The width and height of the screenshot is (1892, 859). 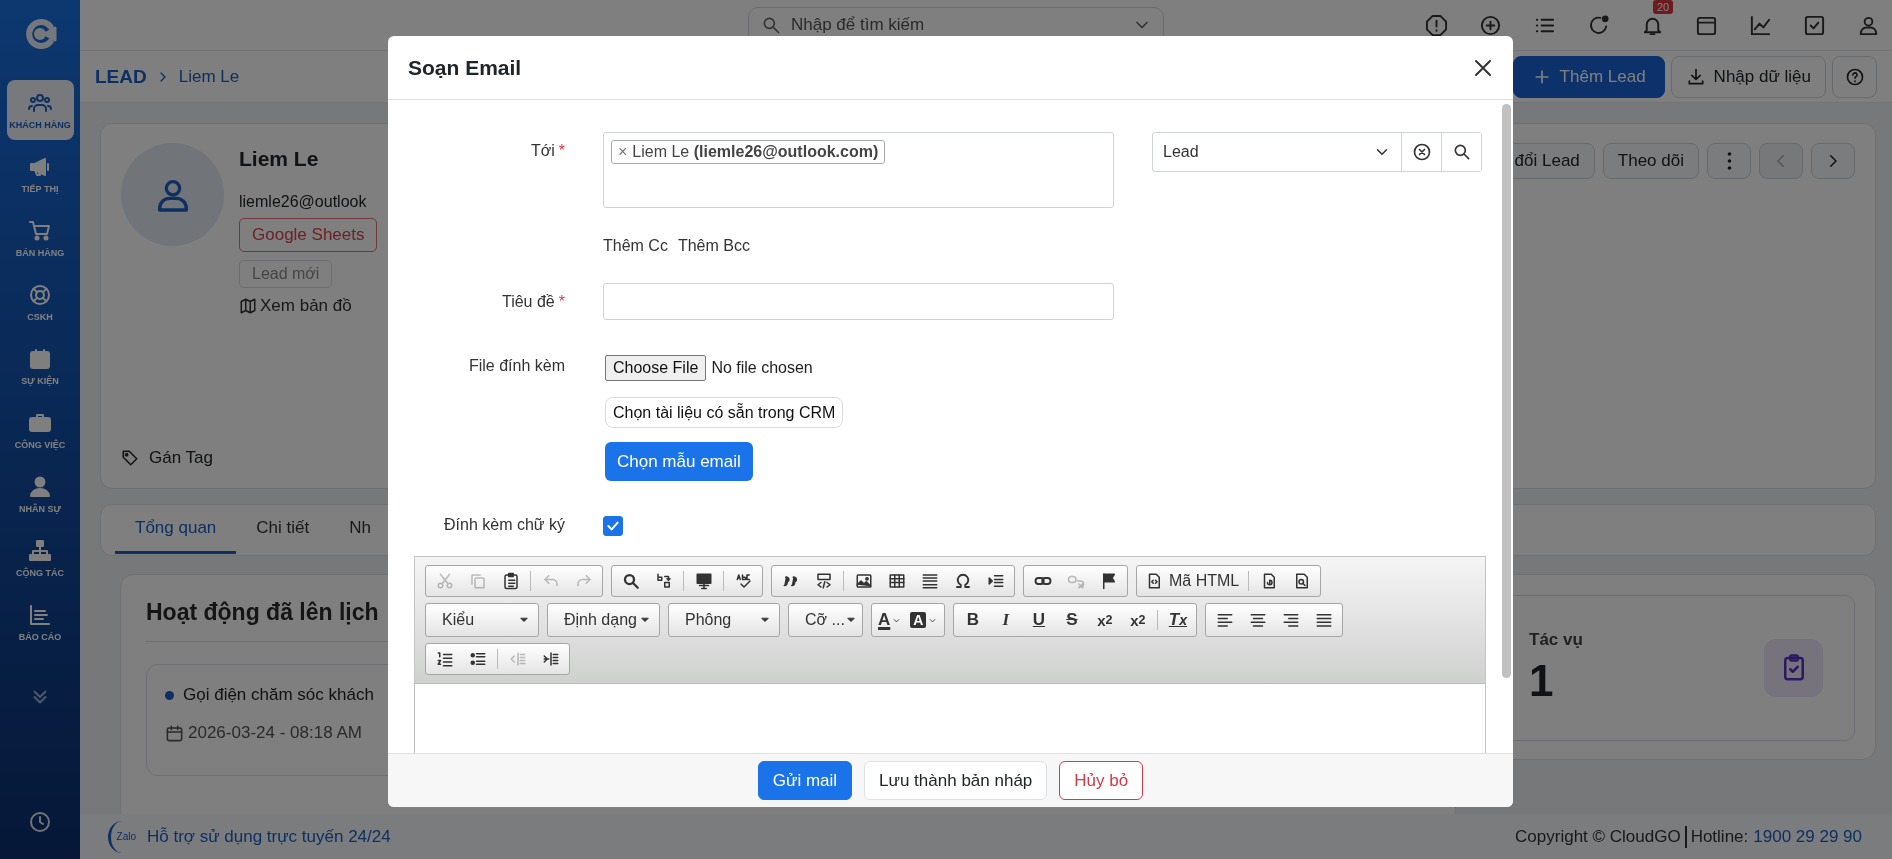 I want to click on dialog-title: Soạn Email, so click(x=465, y=67).